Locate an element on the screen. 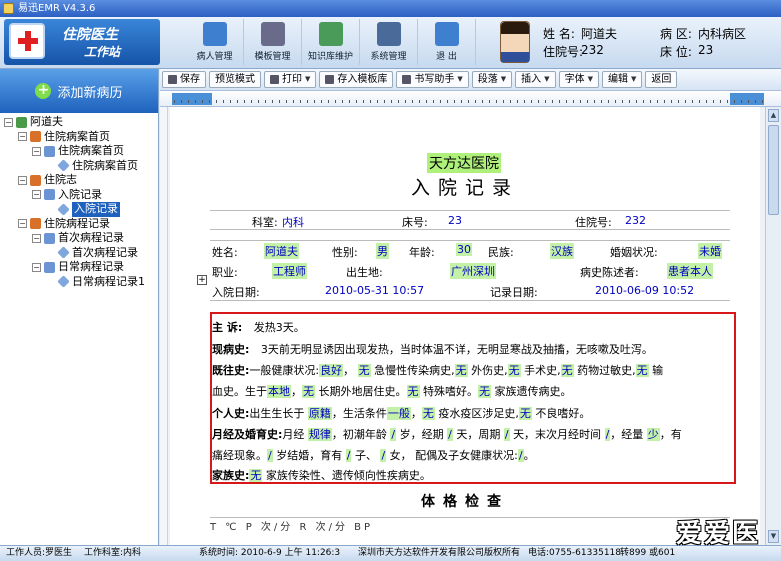  editor-tool-button: 编辑 ▼ is located at coordinates (622, 79).